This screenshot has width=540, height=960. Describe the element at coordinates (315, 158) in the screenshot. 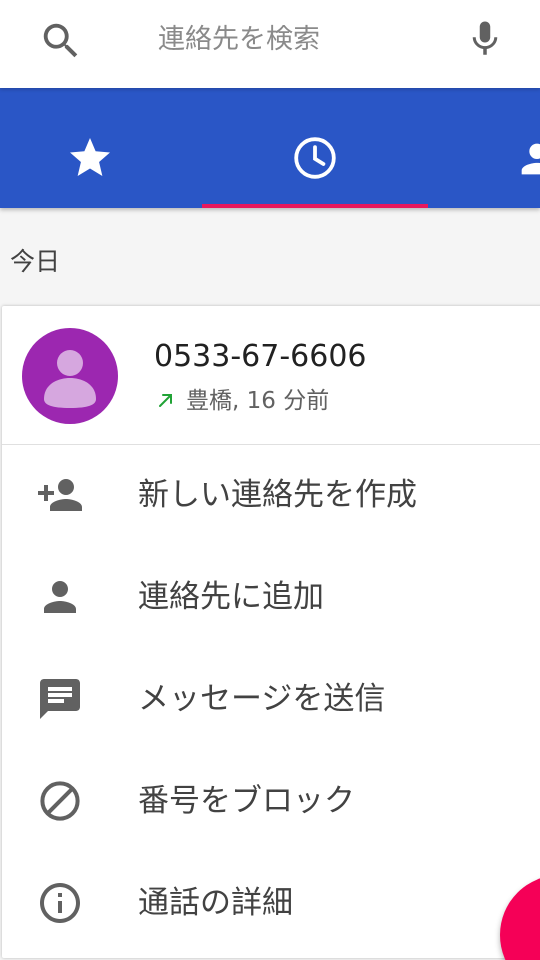

I see `clock-icon` at that location.